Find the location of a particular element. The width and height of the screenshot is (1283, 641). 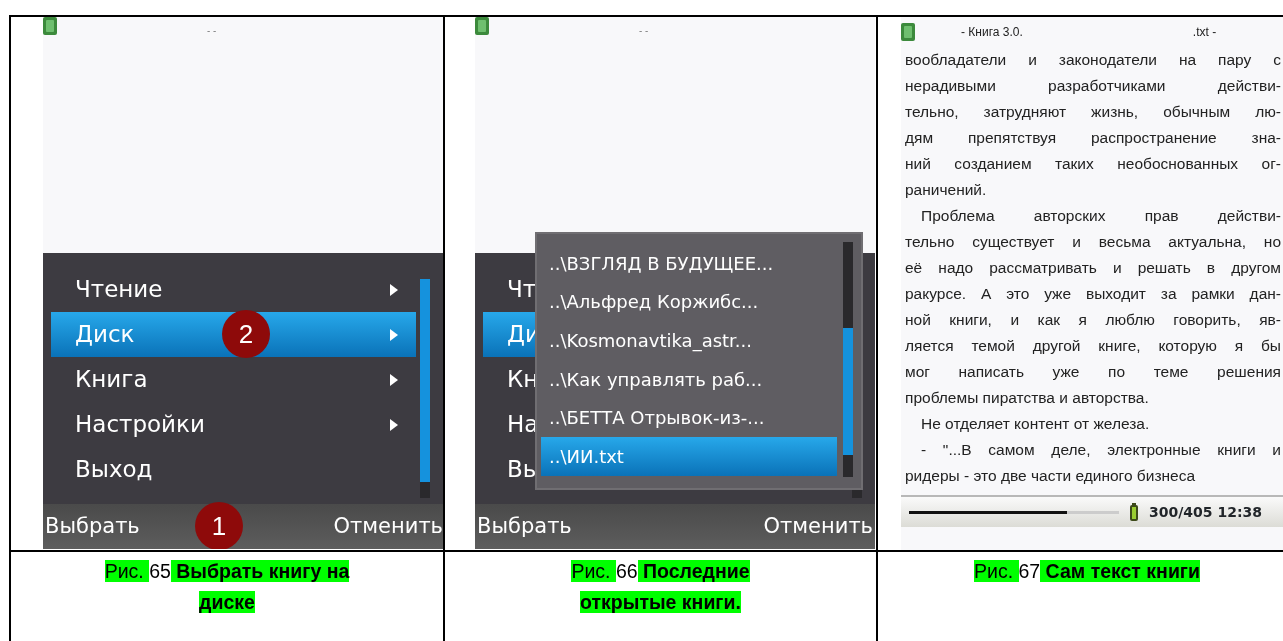

document-title: - Книга 3.0. is located at coordinates (992, 32).